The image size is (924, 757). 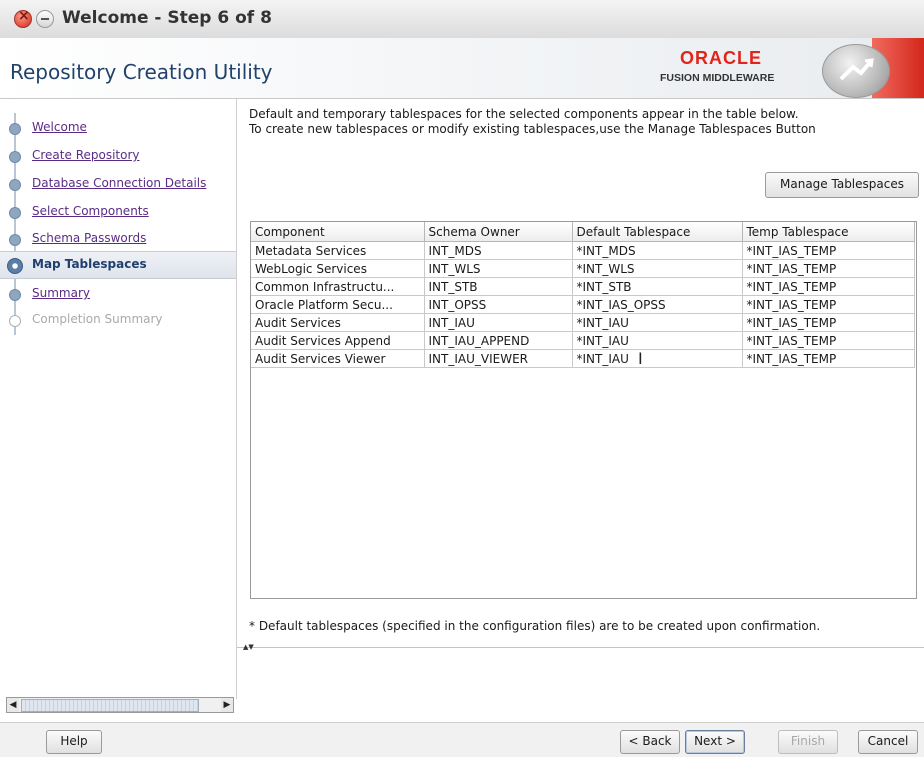 I want to click on nav-step-label: Completion Summary, so click(x=97, y=319).